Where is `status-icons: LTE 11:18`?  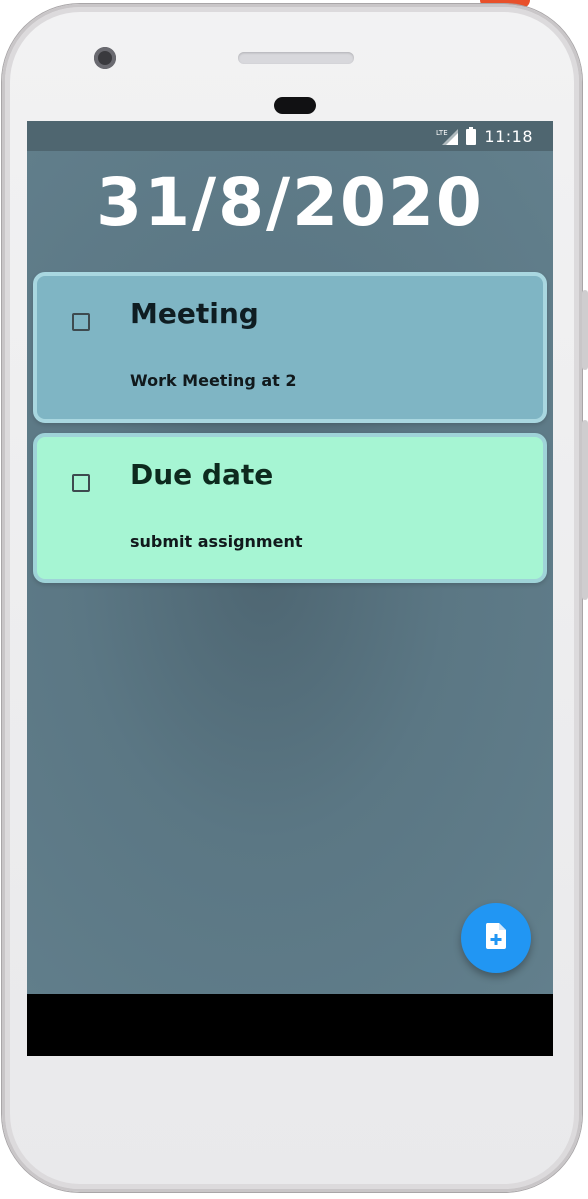
status-icons: LTE 11:18 is located at coordinates (484, 136).